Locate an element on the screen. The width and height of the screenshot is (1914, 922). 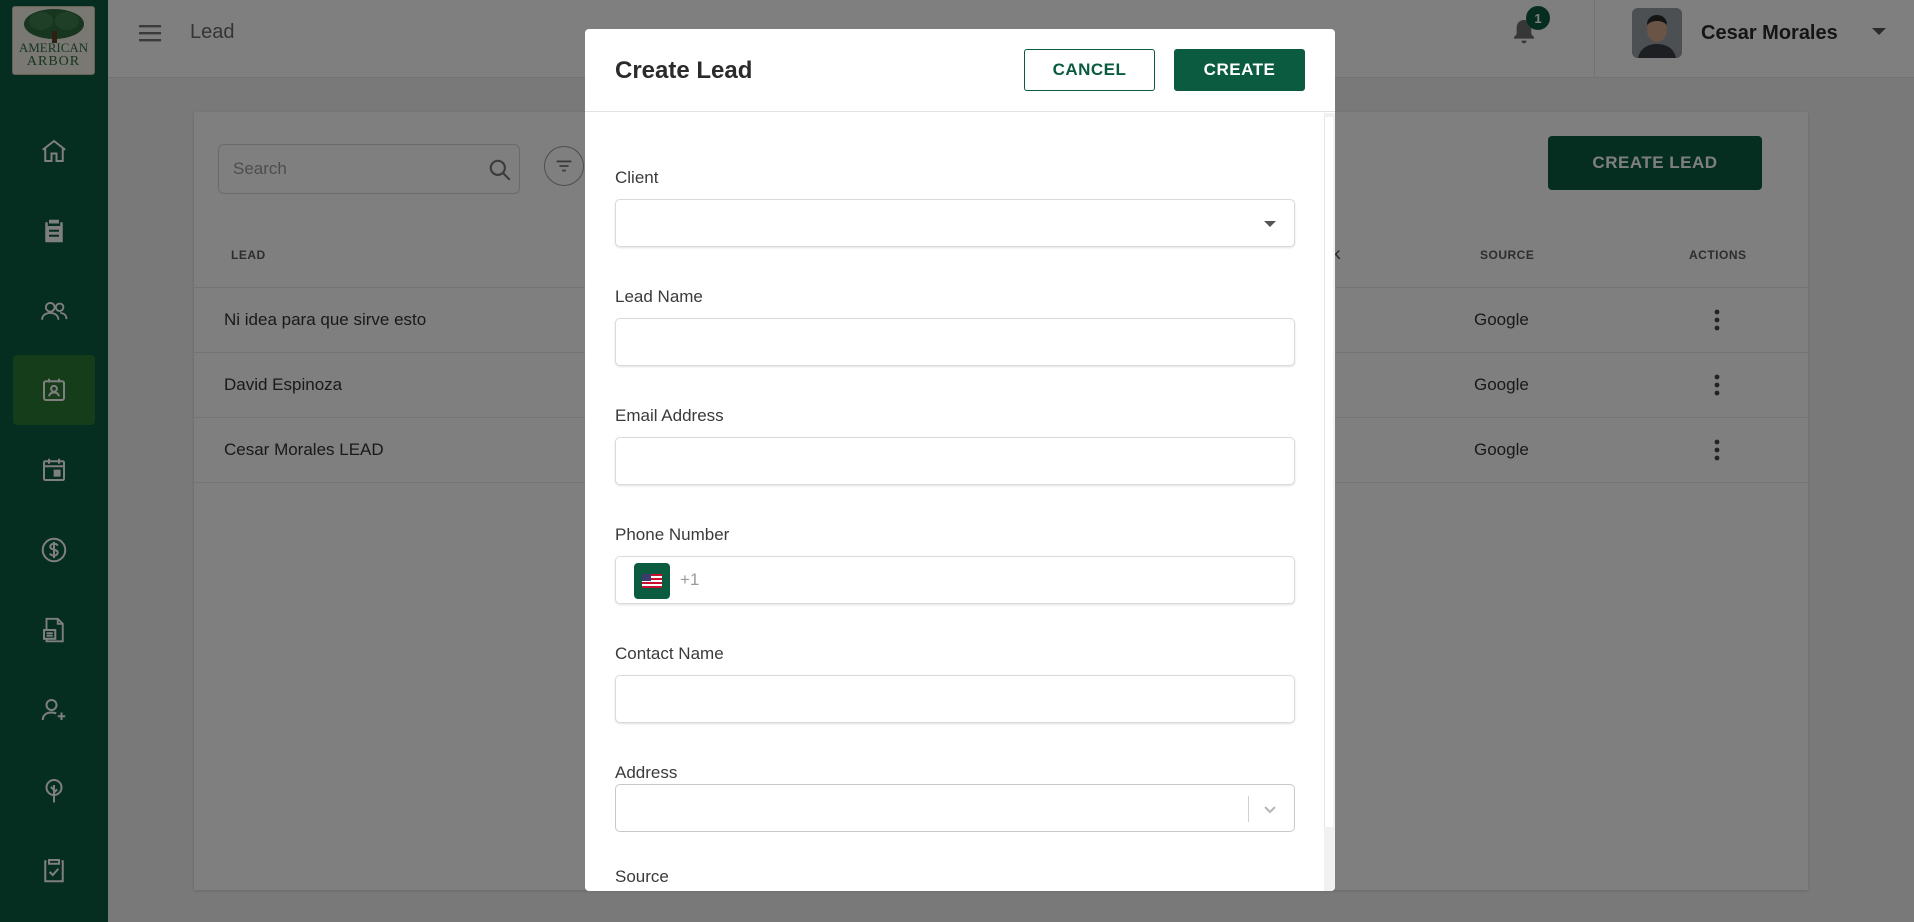
phone-field: +1 is located at coordinates (955, 580).